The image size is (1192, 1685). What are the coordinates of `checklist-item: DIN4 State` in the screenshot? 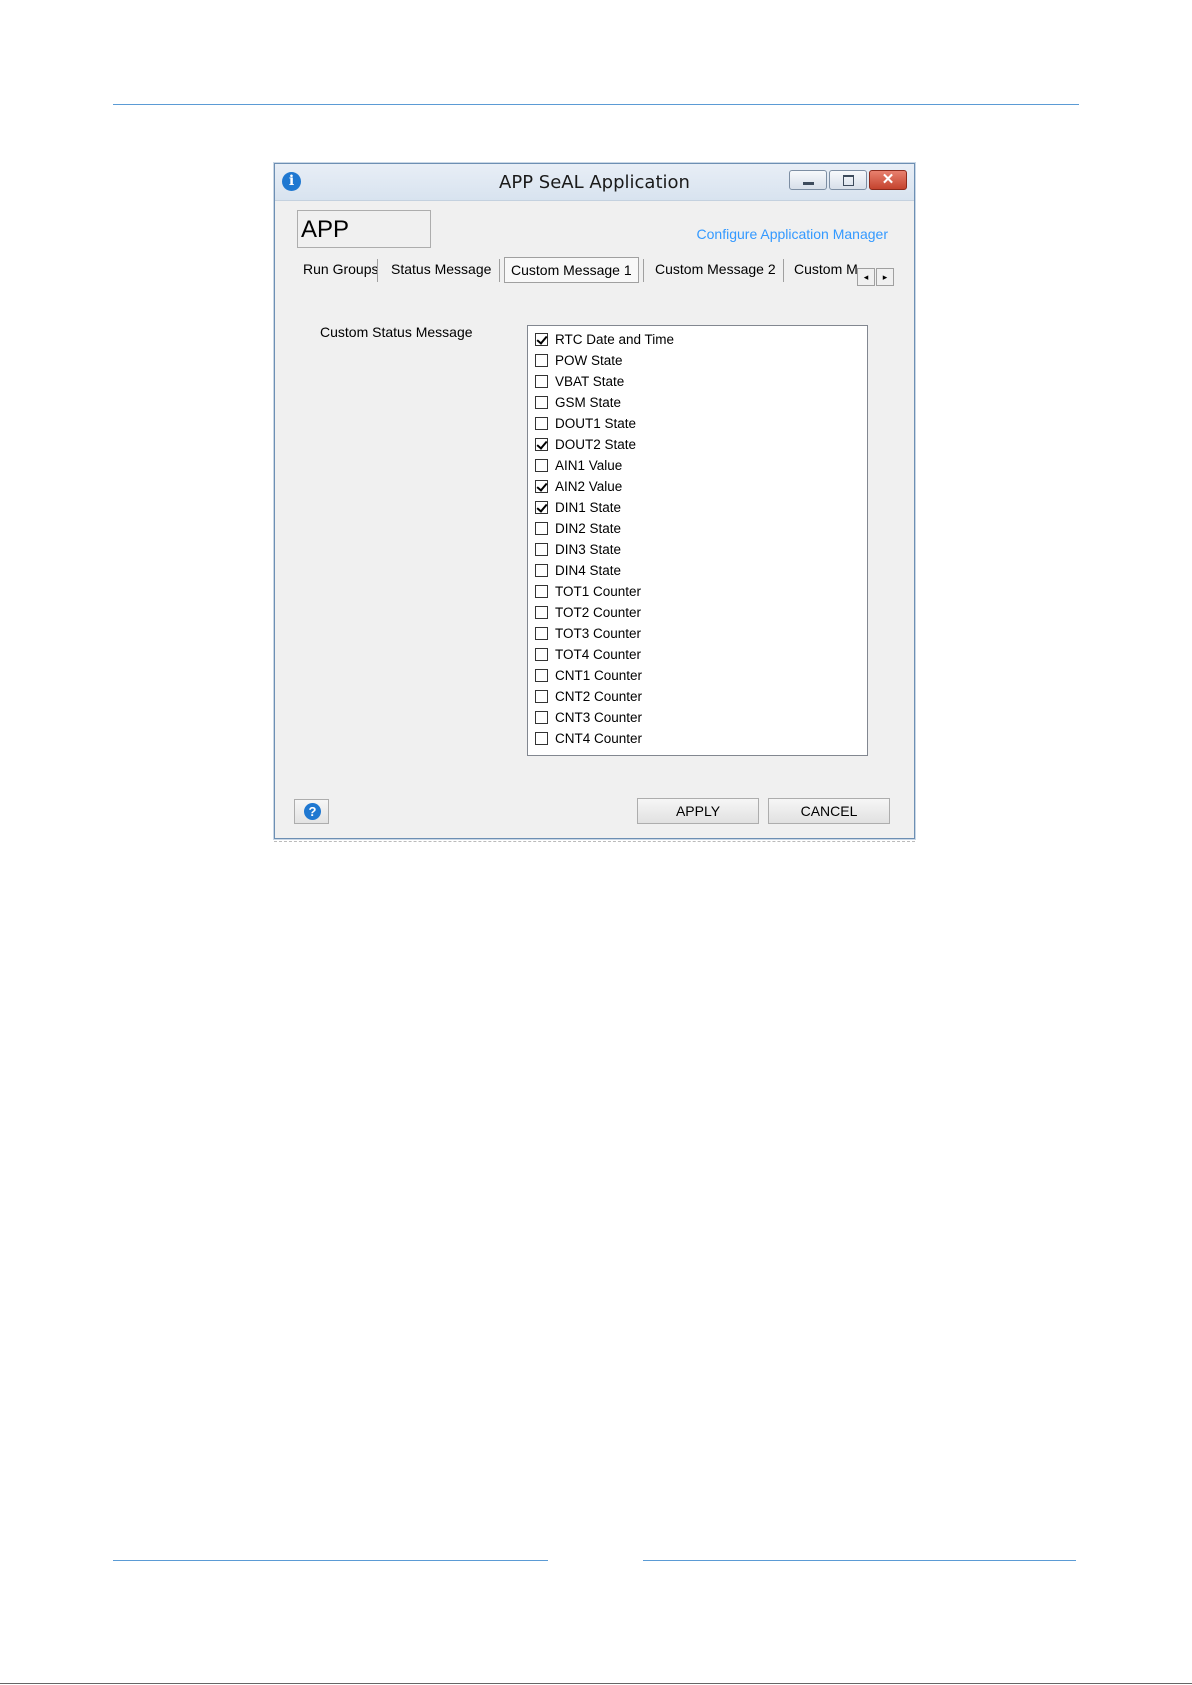 It's located at (701, 570).